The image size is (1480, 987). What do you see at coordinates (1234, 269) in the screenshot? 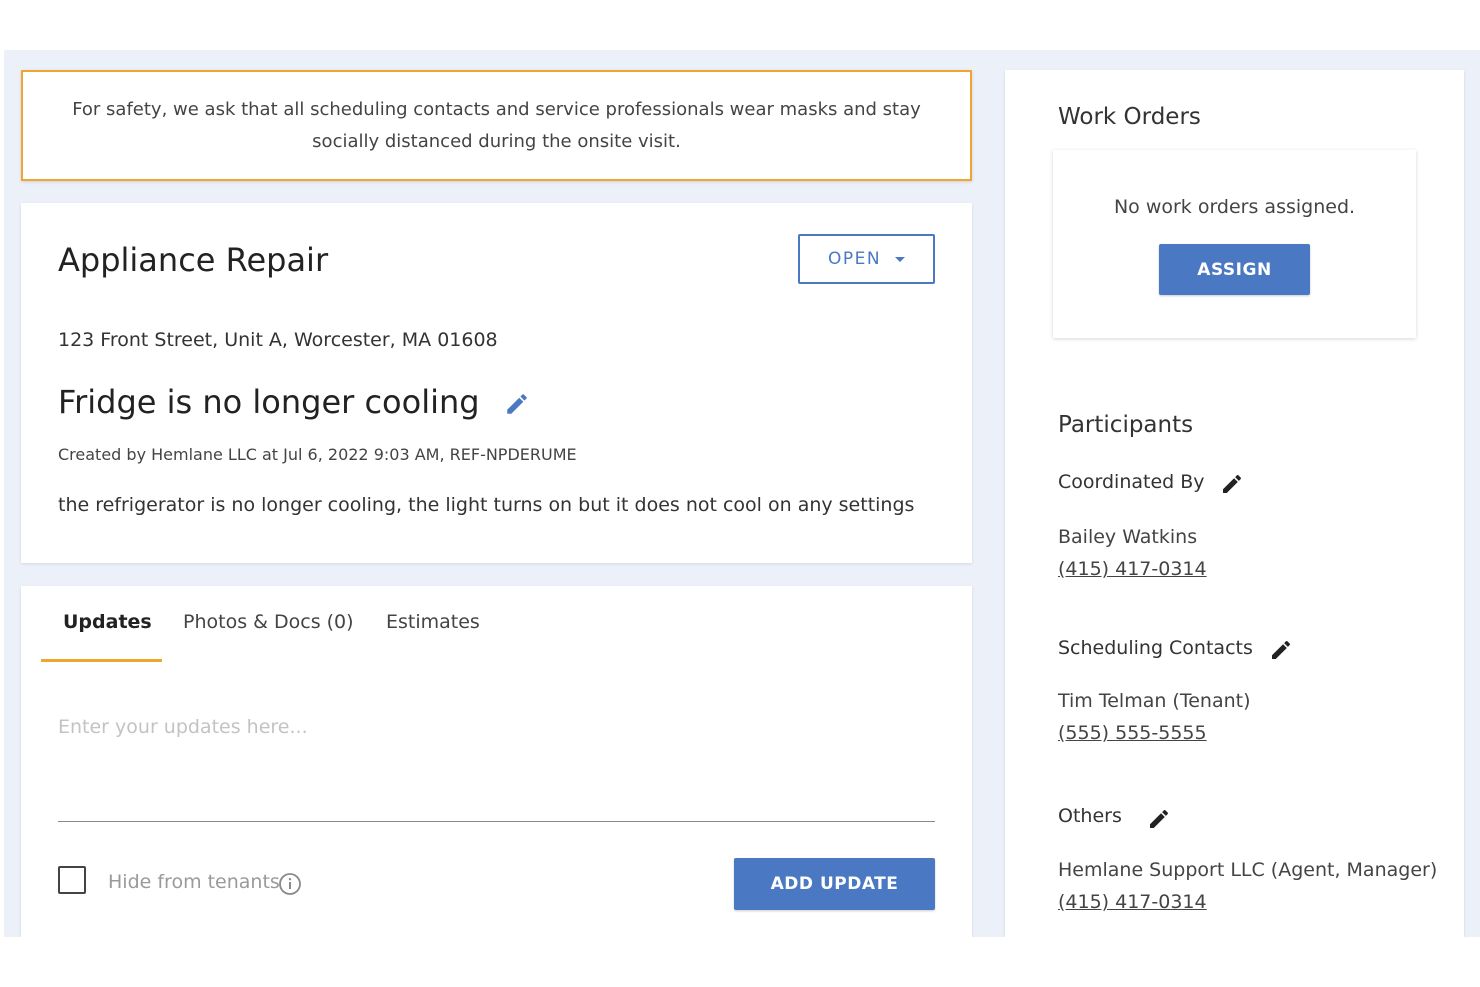
I see `assign-button: ASSIGN` at bounding box center [1234, 269].